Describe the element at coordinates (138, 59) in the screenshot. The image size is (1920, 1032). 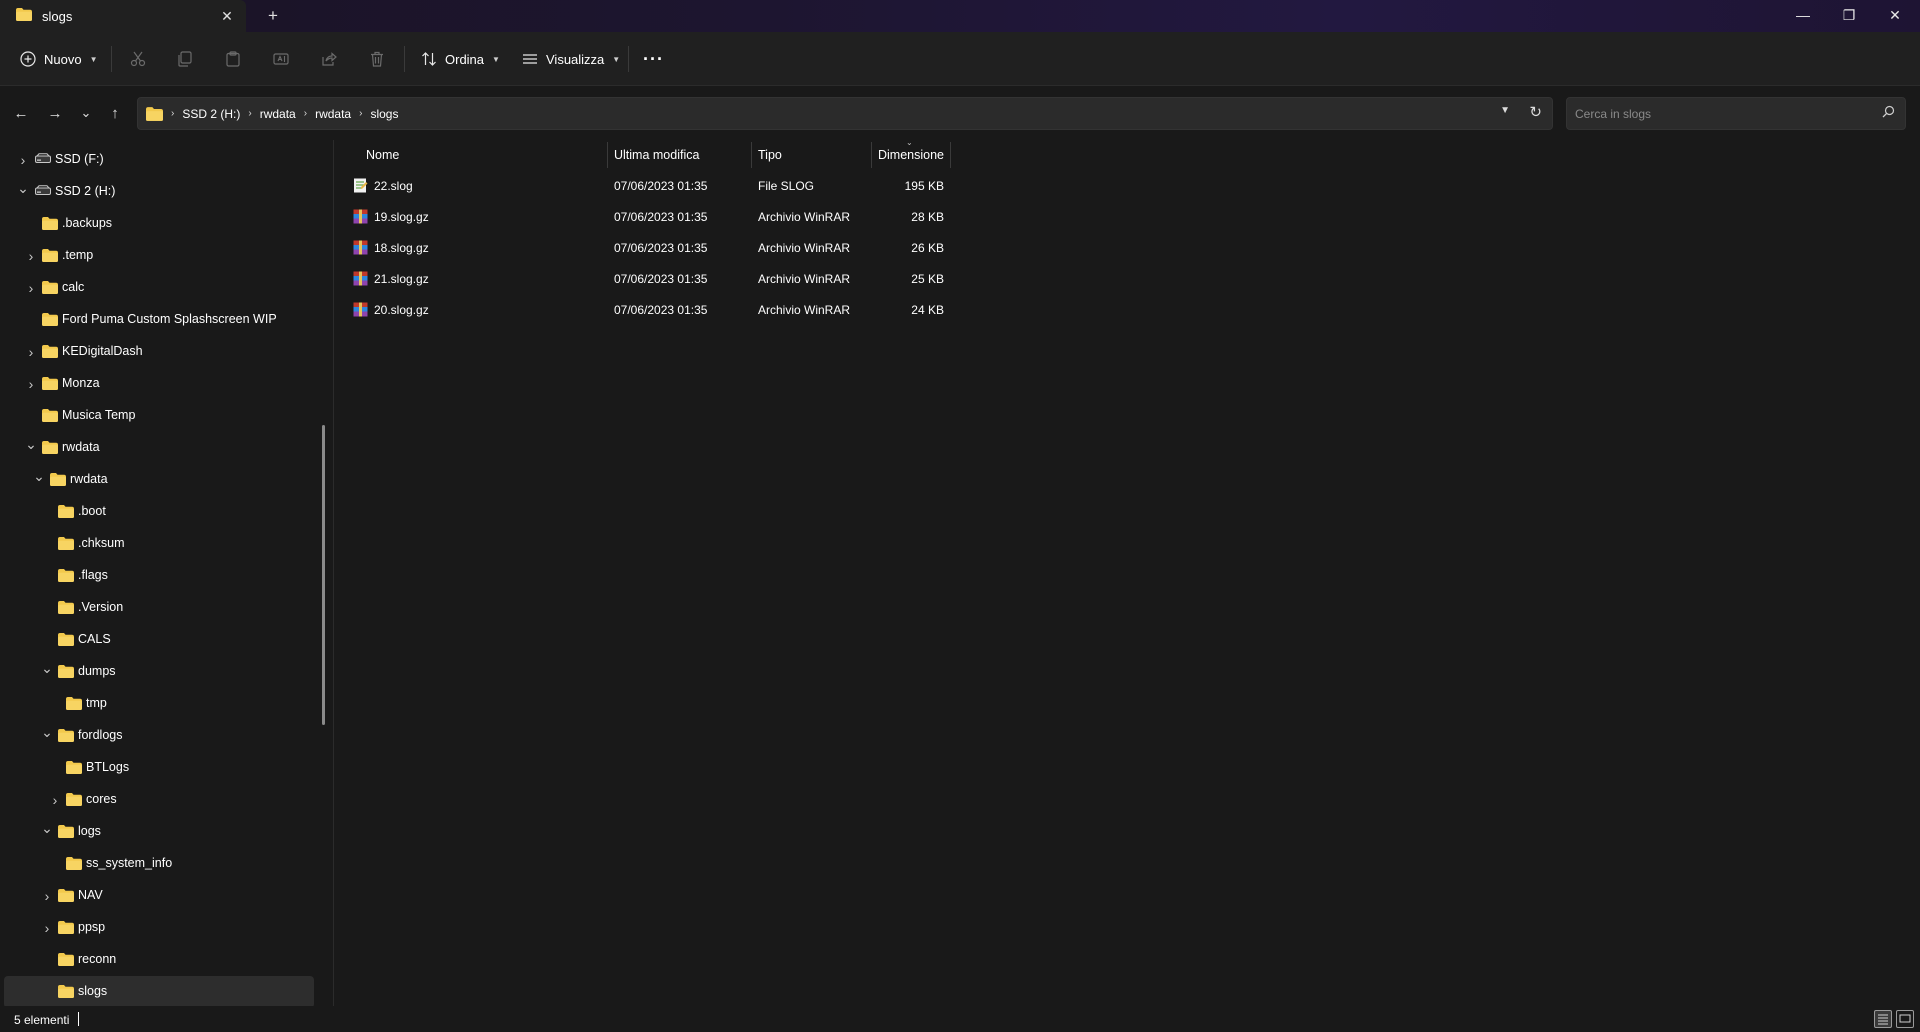
I see `cut-icon` at that location.